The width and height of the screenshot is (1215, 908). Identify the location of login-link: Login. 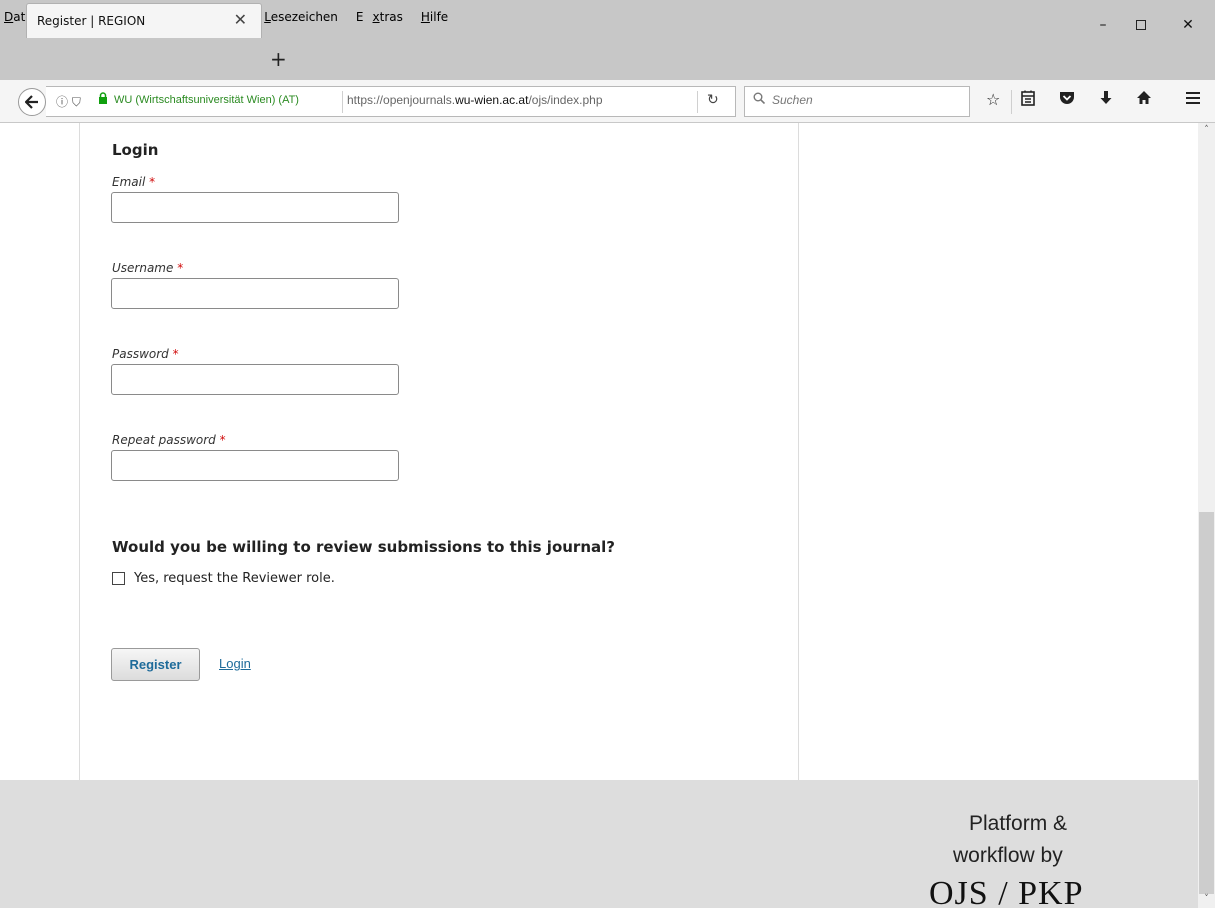
(235, 663).